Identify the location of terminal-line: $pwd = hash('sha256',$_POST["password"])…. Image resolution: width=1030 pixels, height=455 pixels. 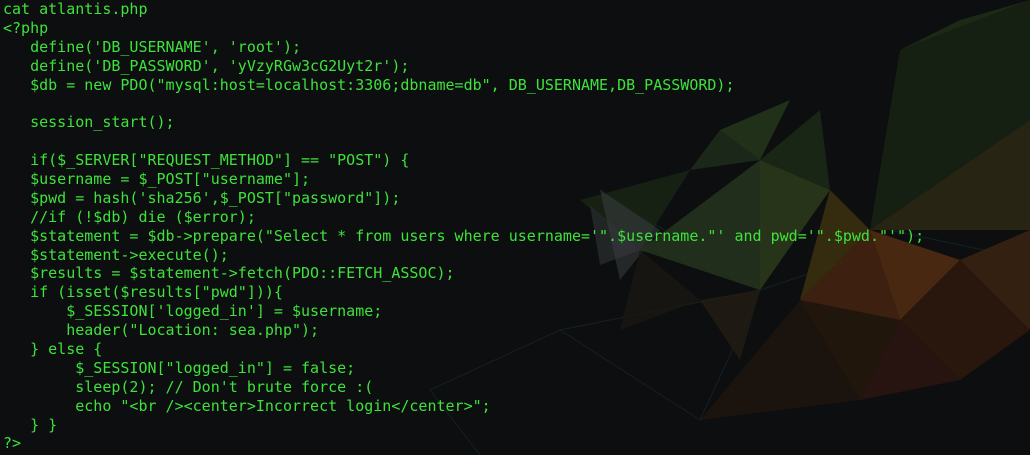
(202, 197).